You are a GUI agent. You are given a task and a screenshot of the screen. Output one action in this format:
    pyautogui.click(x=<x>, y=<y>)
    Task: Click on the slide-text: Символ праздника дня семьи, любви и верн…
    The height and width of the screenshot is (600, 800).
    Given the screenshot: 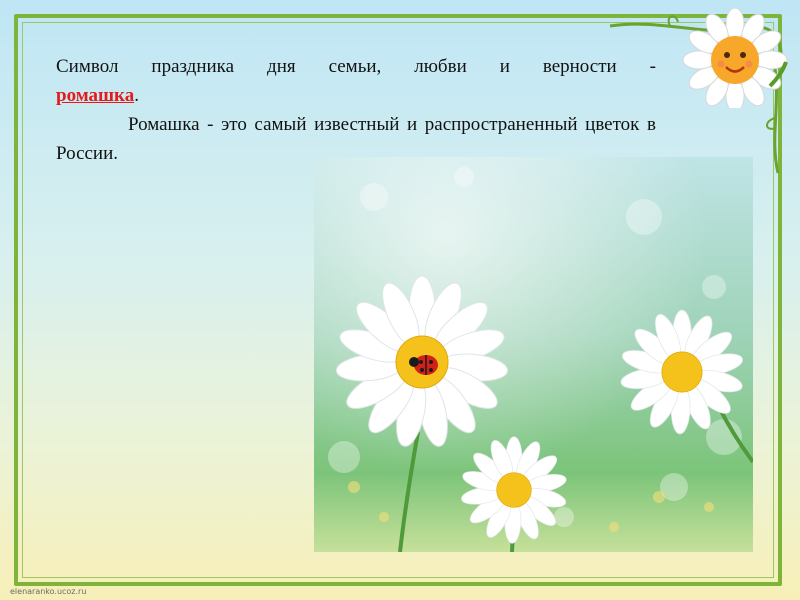 What is the action you would take?
    pyautogui.click(x=356, y=110)
    